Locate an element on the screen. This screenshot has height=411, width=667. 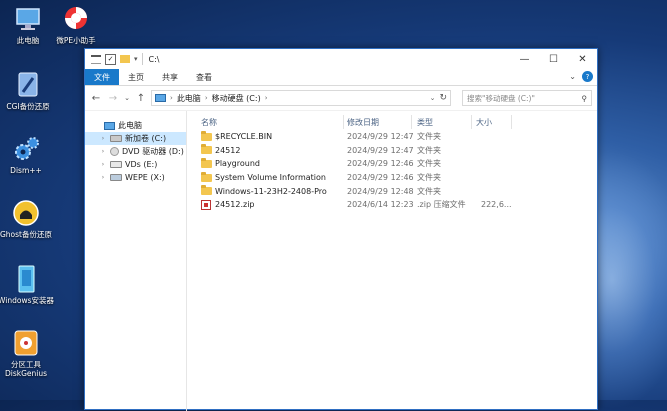
nav-item-vds-e: › VDs (E:) is located at coordinates (135, 164).